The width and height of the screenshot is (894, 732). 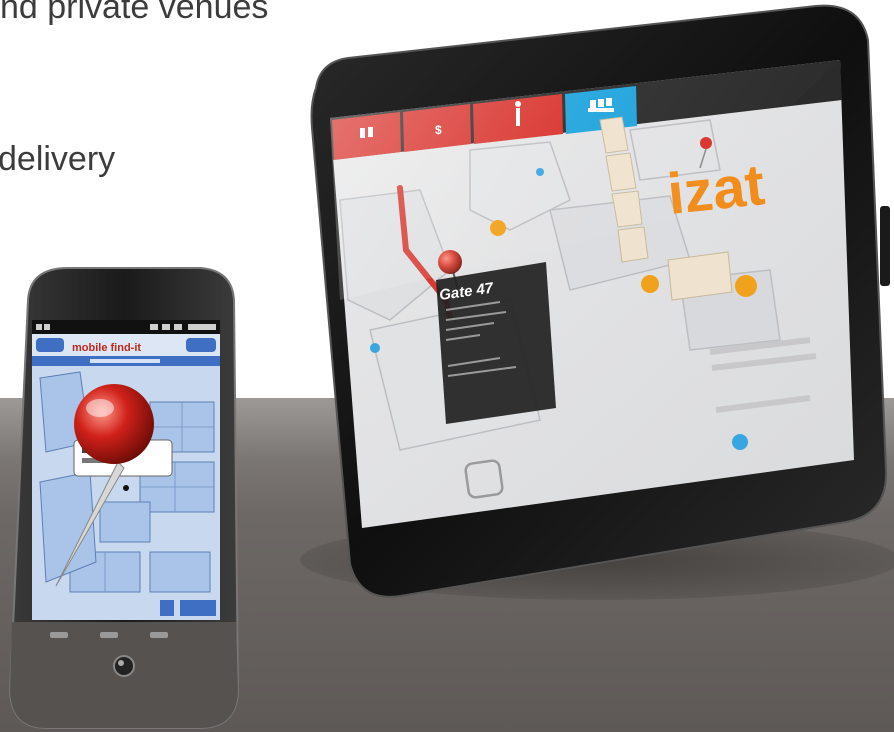 What do you see at coordinates (167, 608) in the screenshot?
I see `phone-zoom-button` at bounding box center [167, 608].